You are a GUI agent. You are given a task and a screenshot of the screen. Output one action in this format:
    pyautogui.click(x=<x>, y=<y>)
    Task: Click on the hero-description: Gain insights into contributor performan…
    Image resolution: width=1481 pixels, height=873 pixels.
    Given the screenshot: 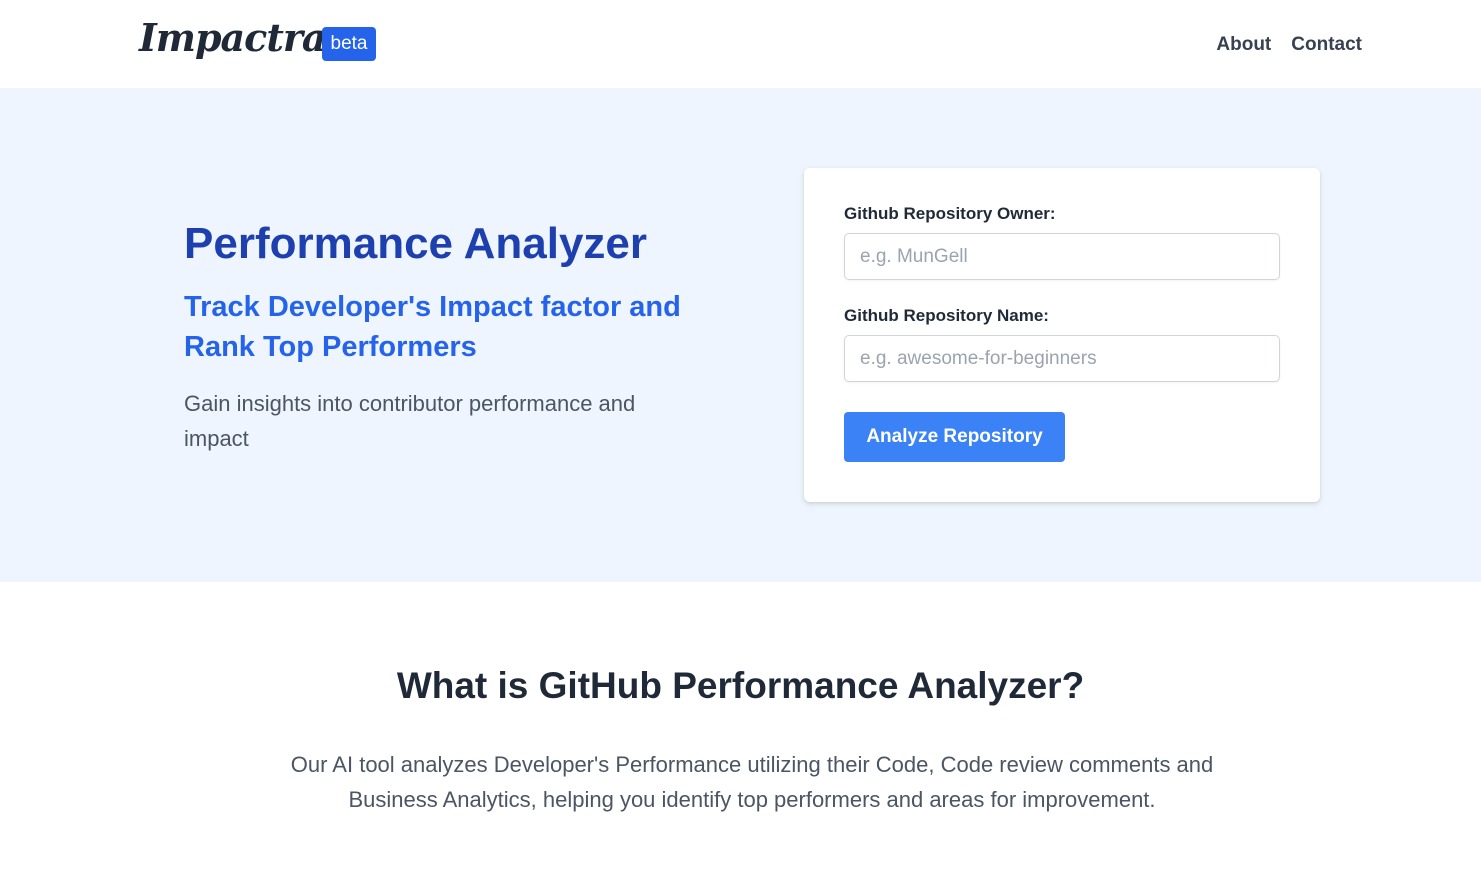 What is the action you would take?
    pyautogui.click(x=410, y=421)
    